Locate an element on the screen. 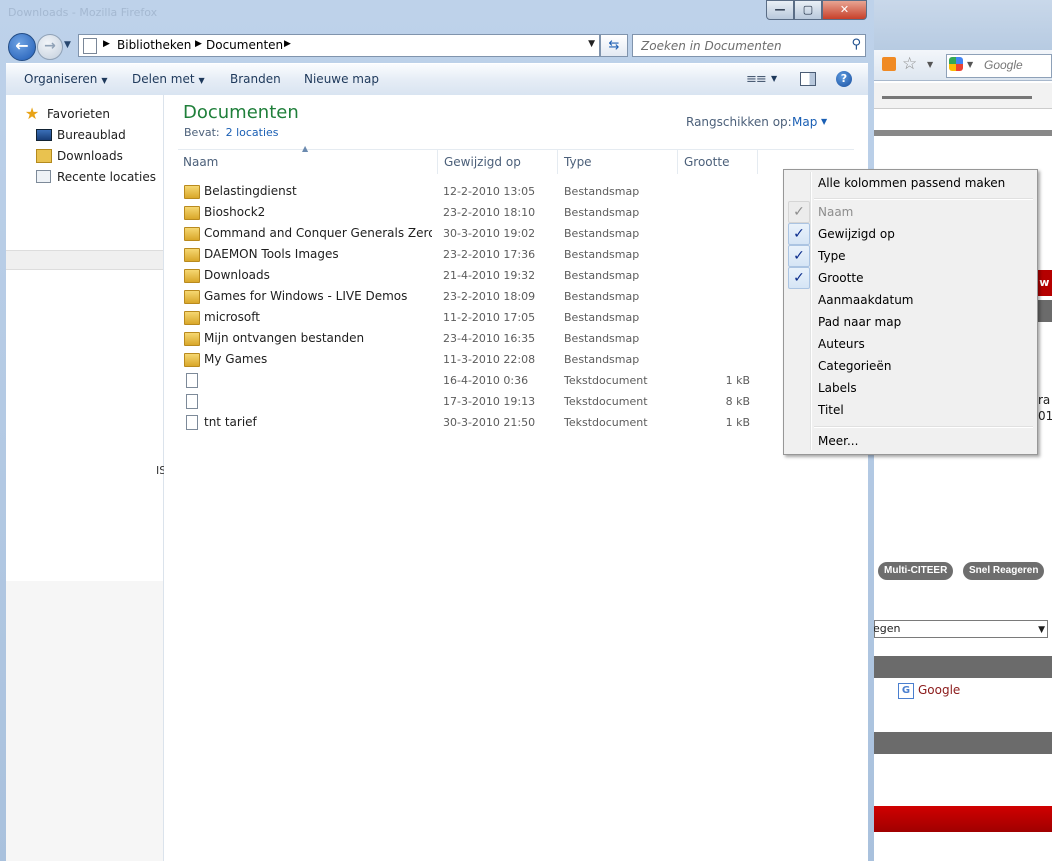 Image resolution: width=1052 pixels, height=861 pixels. google-link: Google is located at coordinates (939, 690).